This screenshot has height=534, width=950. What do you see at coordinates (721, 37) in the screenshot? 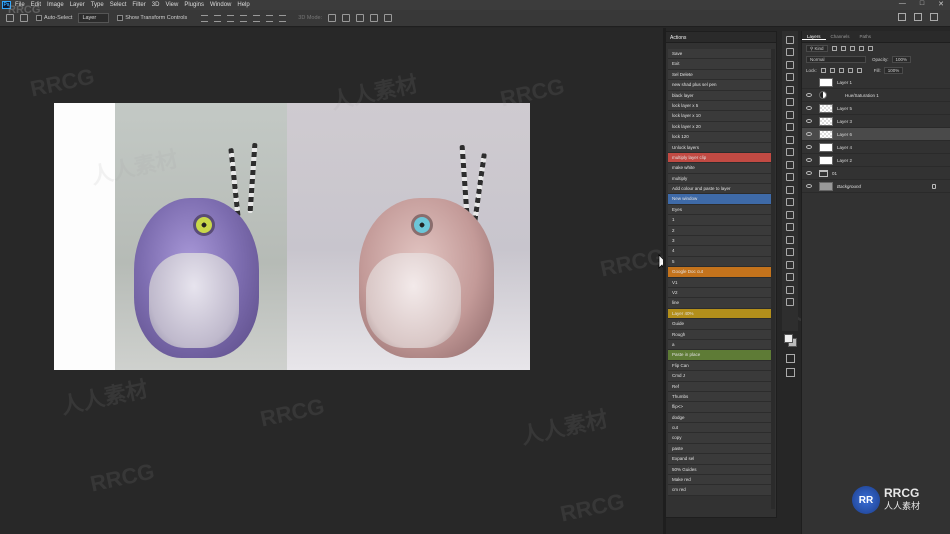
I see `actions-panel-title: Actions` at bounding box center [721, 37].